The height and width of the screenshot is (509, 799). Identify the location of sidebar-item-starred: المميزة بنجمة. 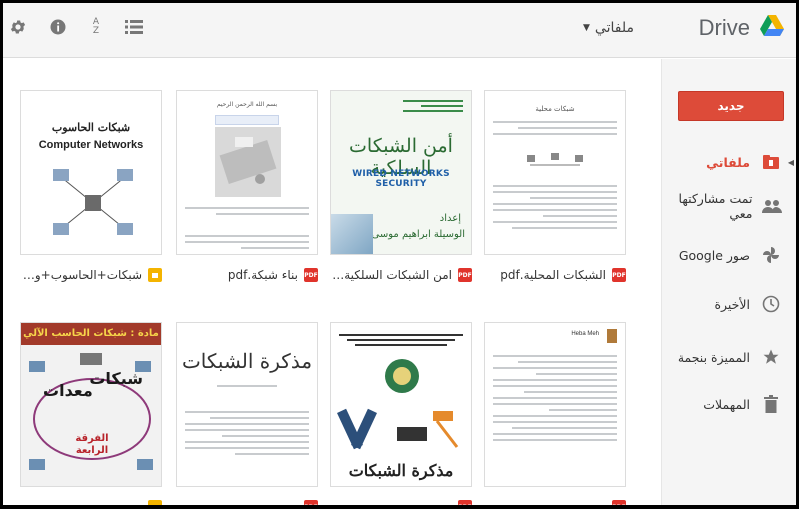
(728, 357).